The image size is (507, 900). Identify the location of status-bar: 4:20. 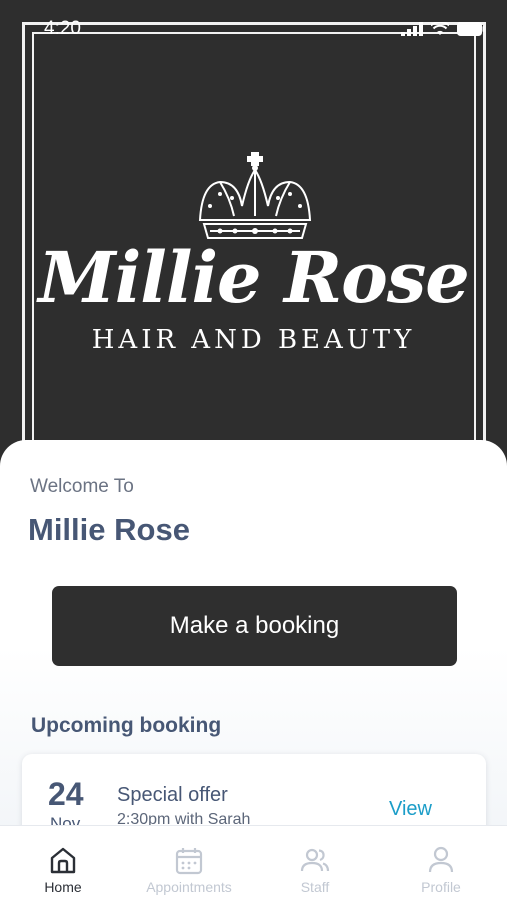
(253, 32).